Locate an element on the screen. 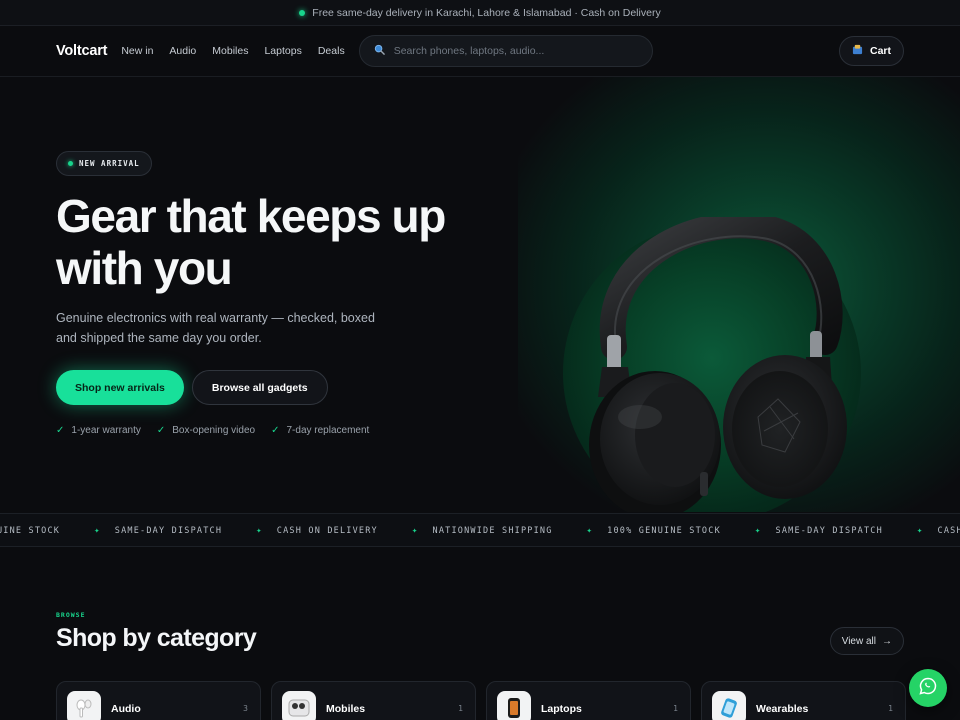  perk-item: ✓ 1-year warranty is located at coordinates (98, 430).